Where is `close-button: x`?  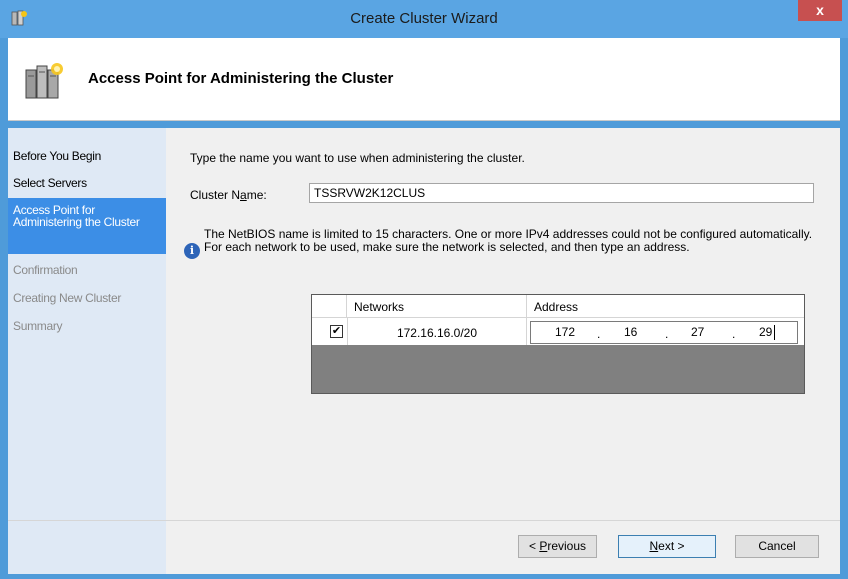
close-button: x is located at coordinates (820, 10).